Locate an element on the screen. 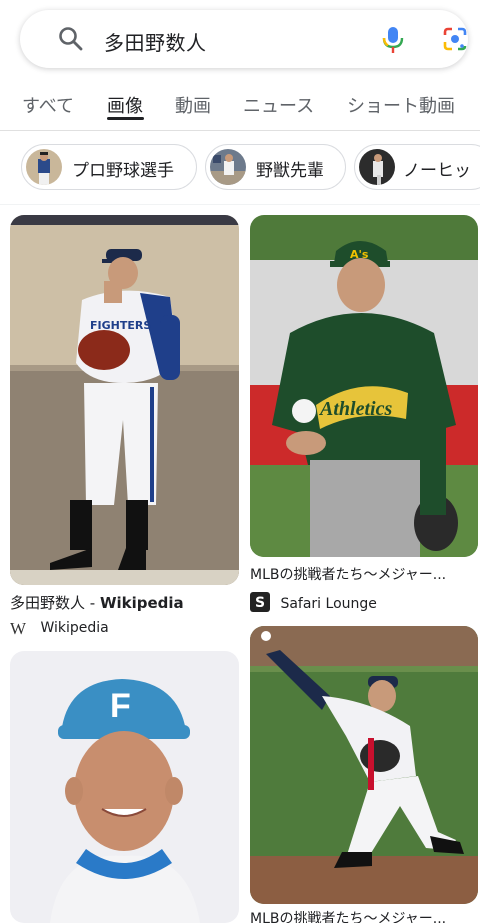  tab-news: ニュース is located at coordinates (278, 105).